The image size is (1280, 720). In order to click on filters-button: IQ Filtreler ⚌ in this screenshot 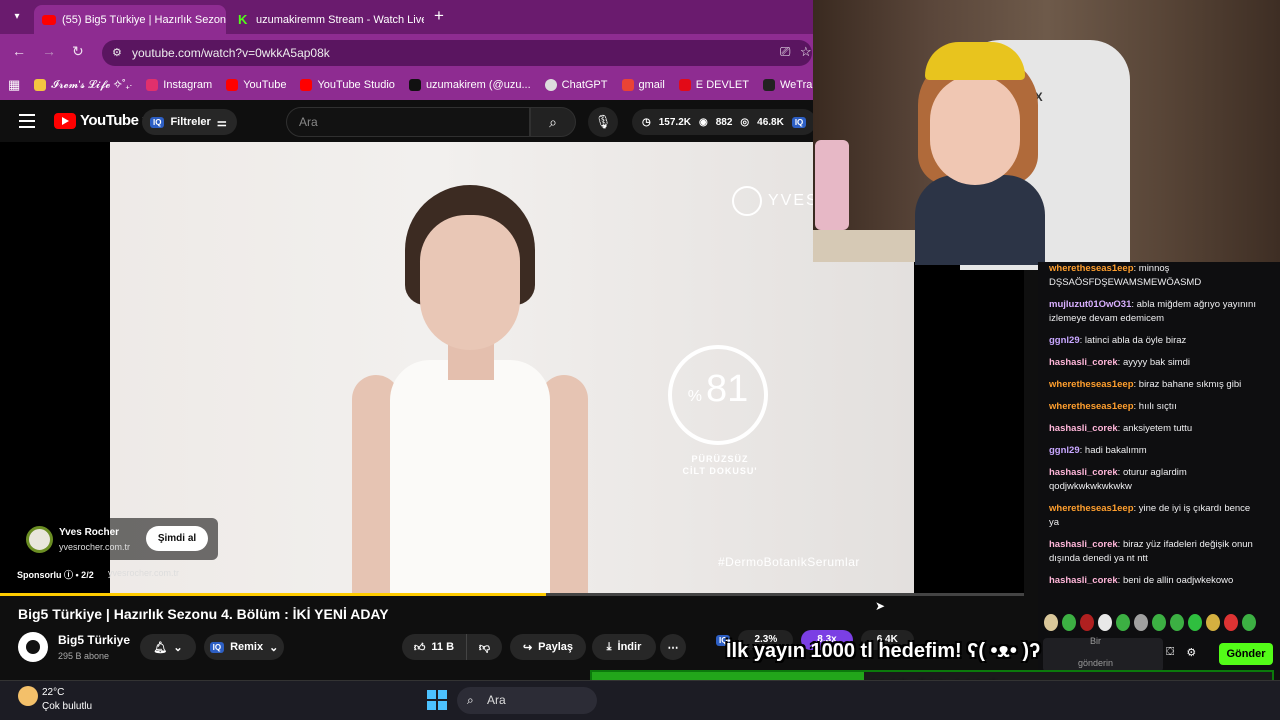, I will do `click(189, 122)`.